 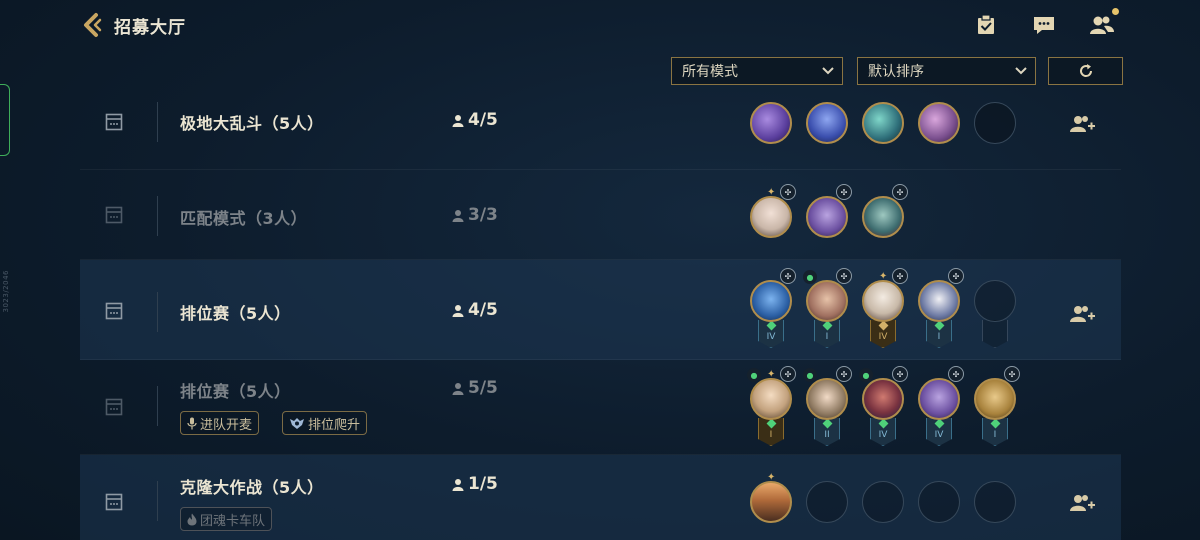 I want to click on clipboard-check-icon, so click(x=986, y=25).